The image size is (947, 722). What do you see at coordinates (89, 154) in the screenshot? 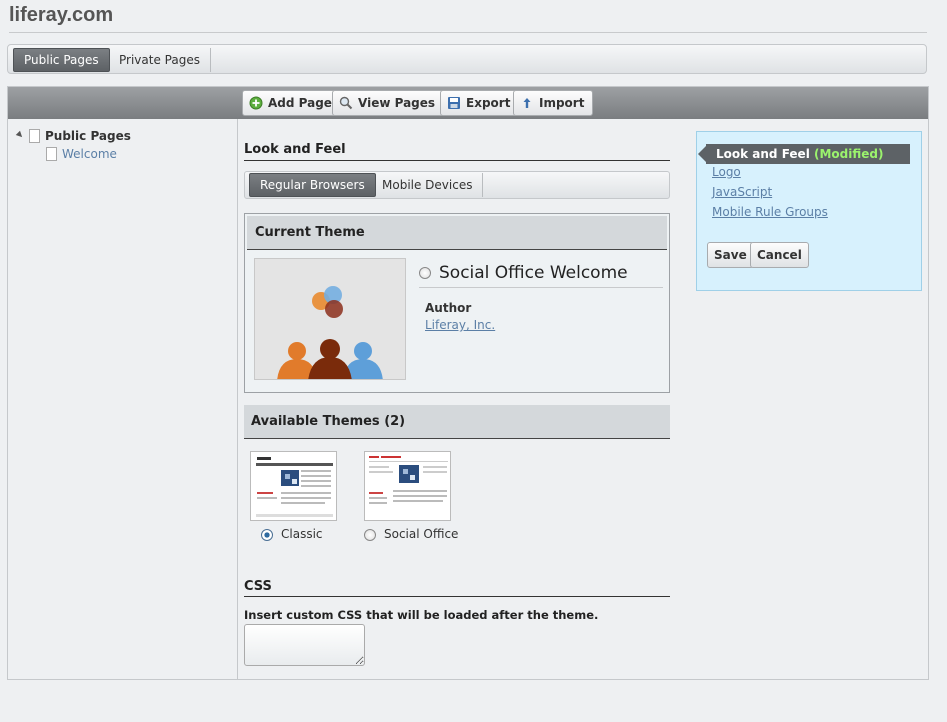
I see `tree-item-label: Welcome` at bounding box center [89, 154].